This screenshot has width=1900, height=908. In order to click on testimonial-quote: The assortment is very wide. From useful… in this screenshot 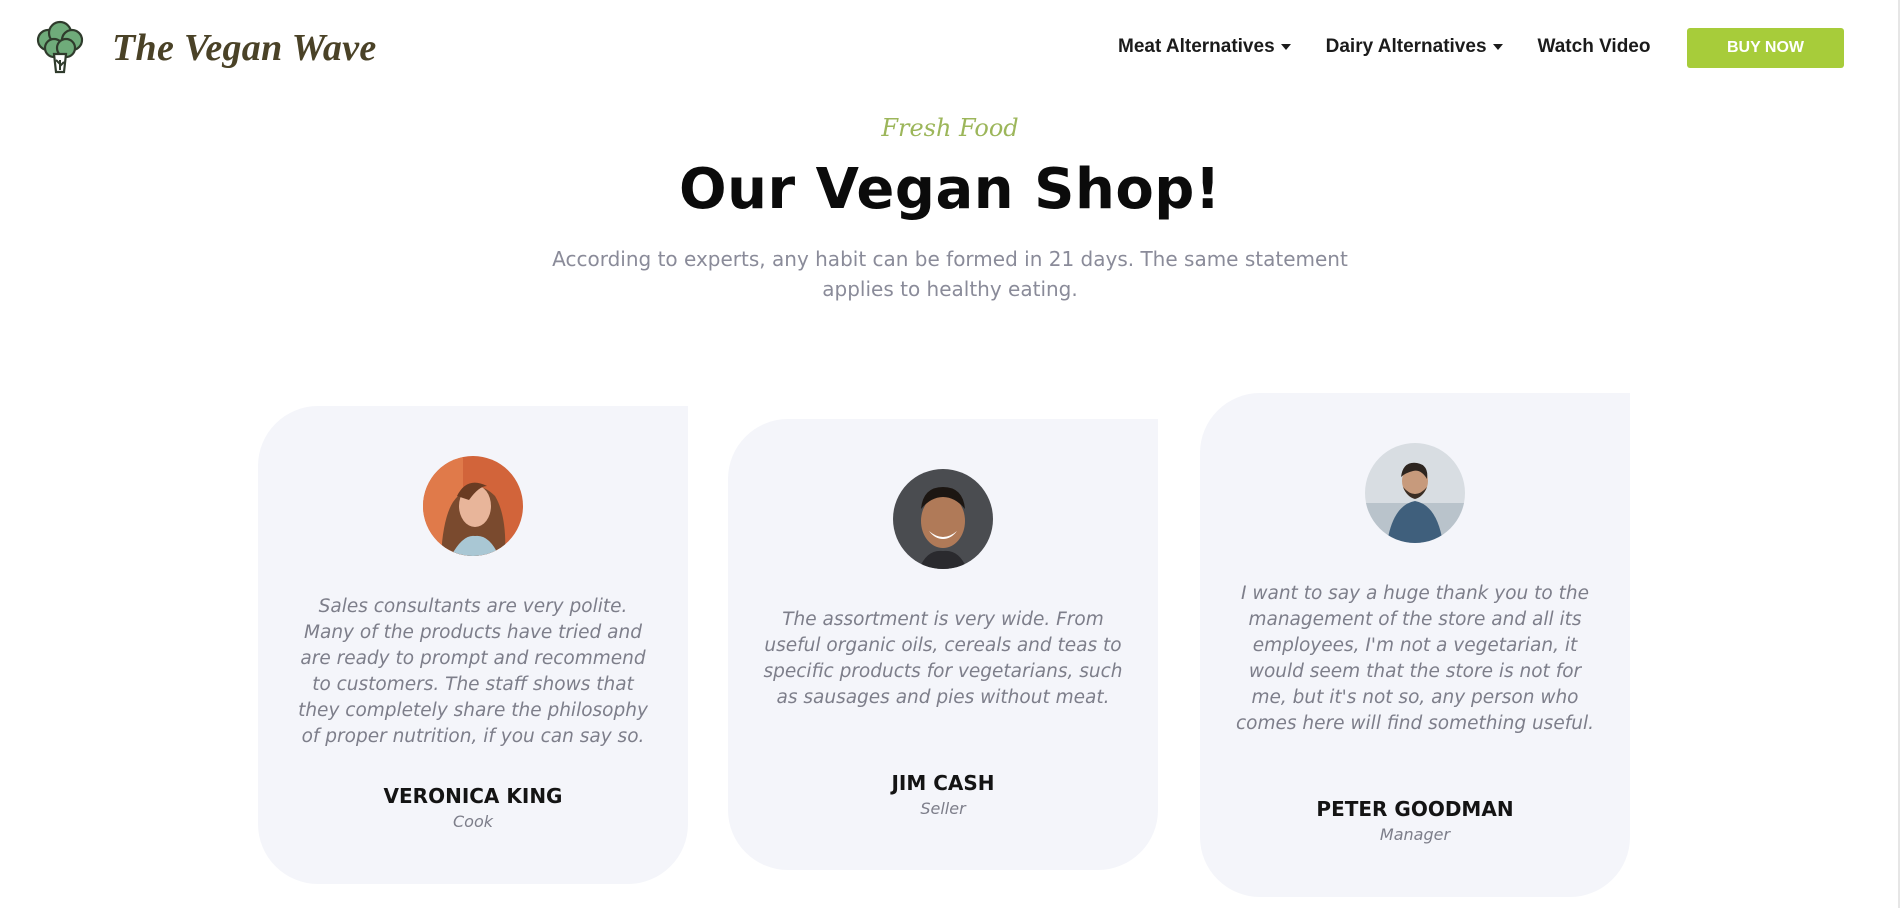, I will do `click(943, 658)`.